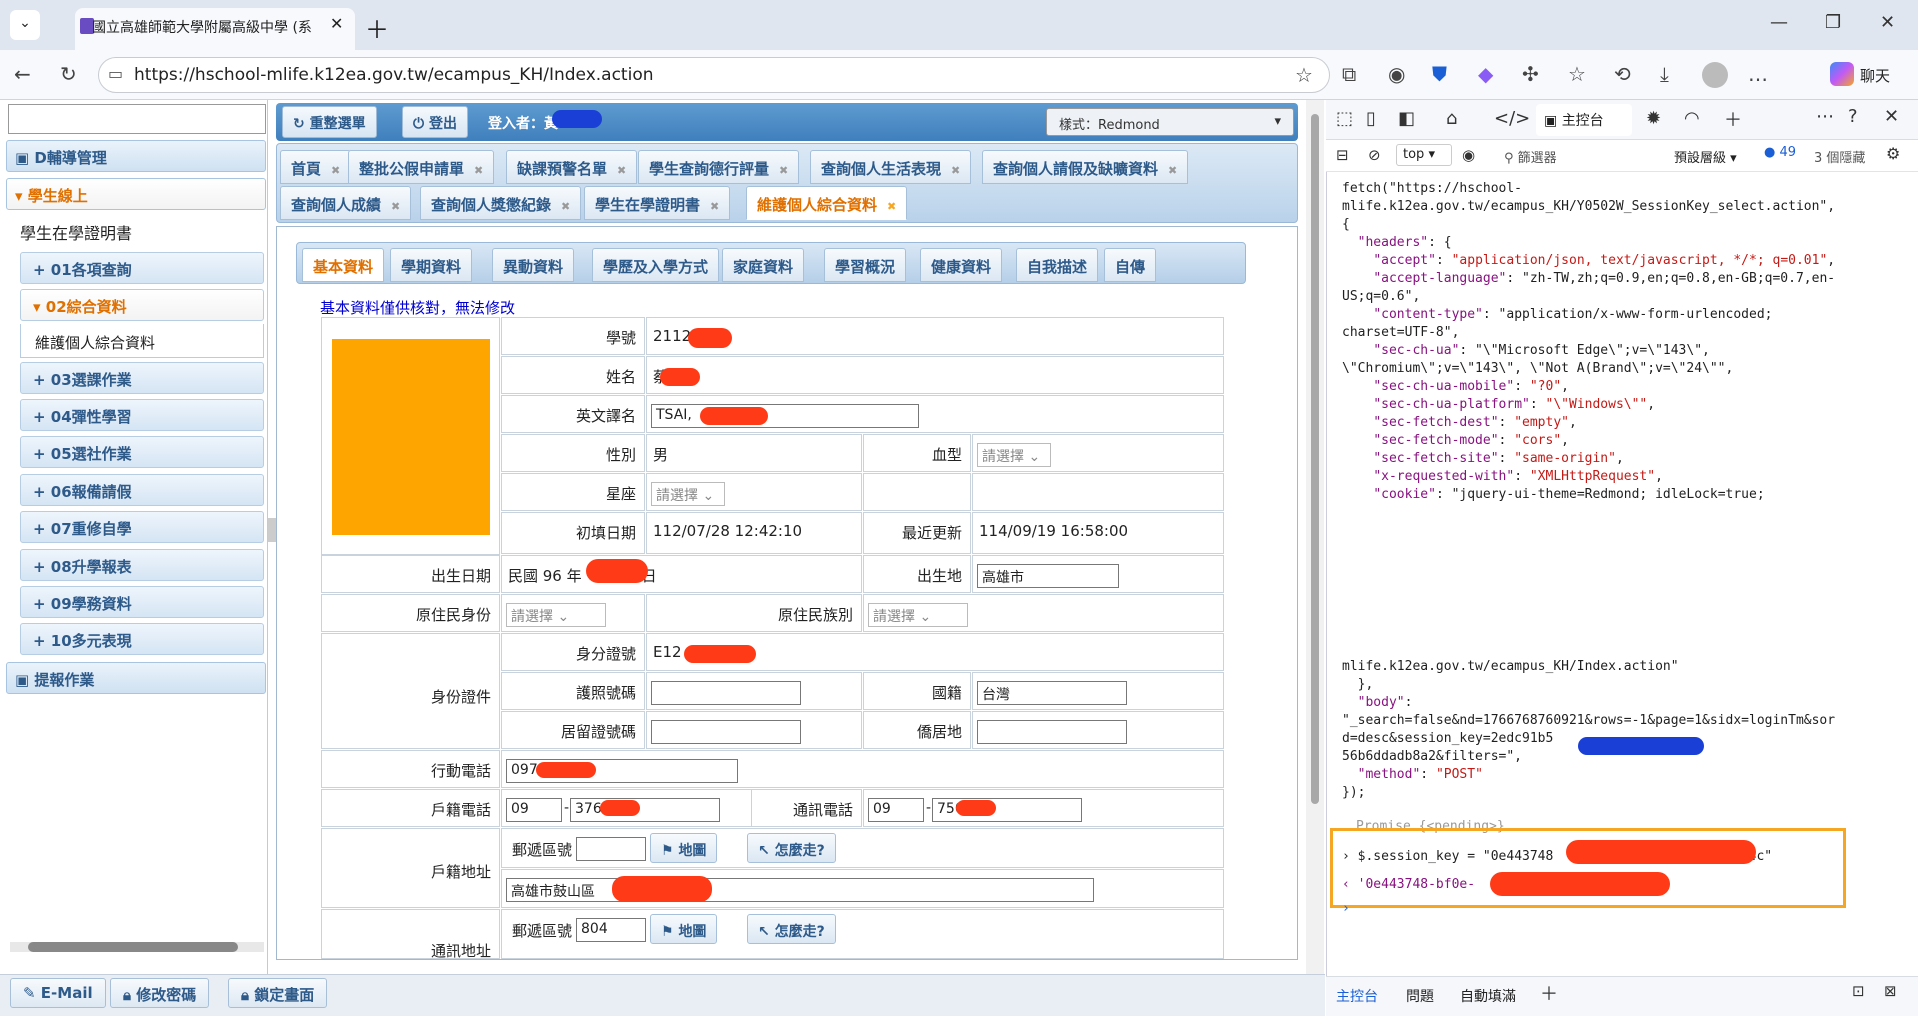  I want to click on sidebar-item-01: + 01各項查詢, so click(142, 268).